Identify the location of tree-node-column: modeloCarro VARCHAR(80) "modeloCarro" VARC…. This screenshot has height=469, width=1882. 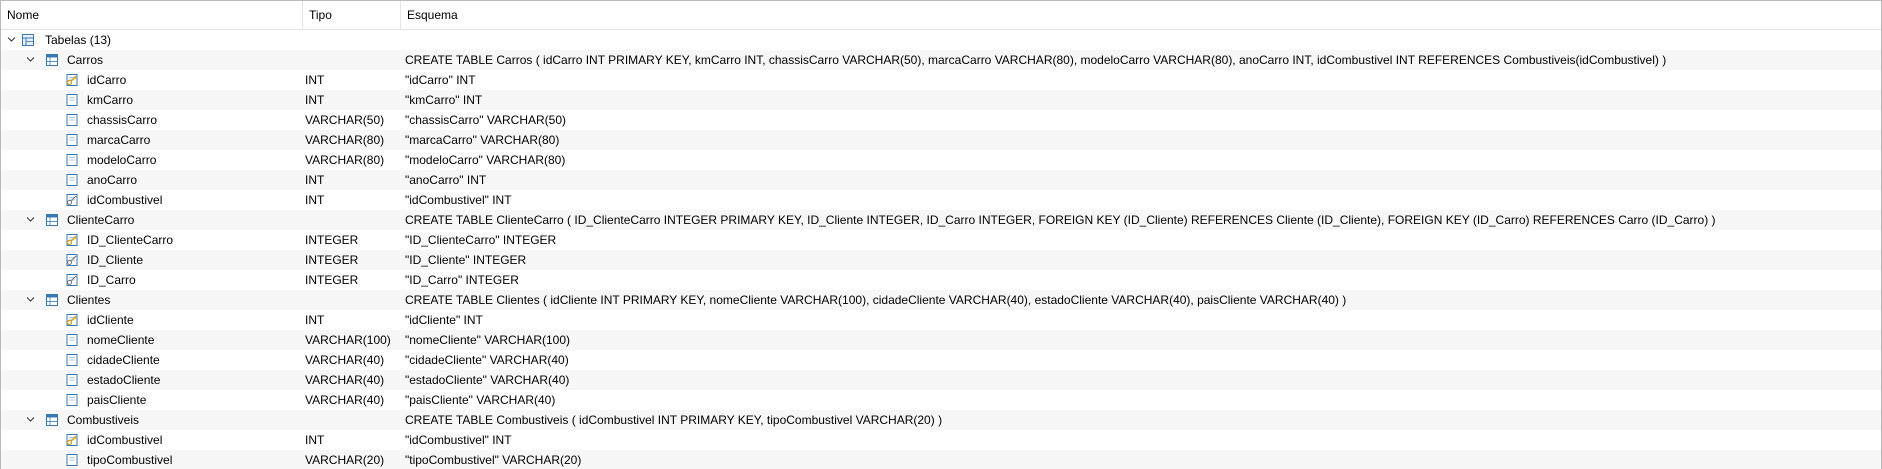
(941, 160).